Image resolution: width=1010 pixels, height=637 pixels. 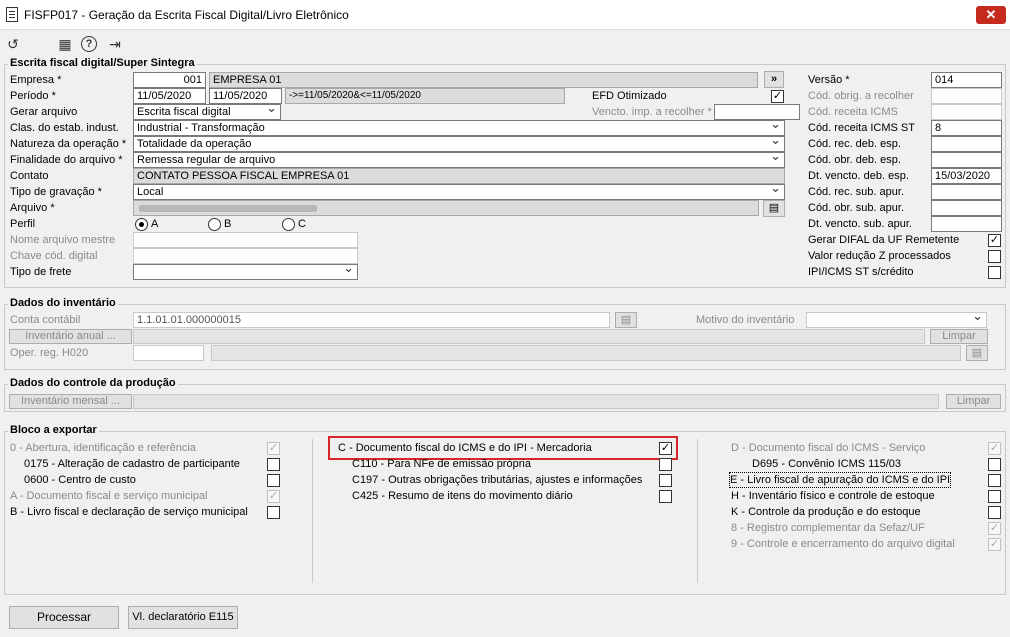 I want to click on valor-z-label: Valor redução Z processados, so click(x=879, y=256).